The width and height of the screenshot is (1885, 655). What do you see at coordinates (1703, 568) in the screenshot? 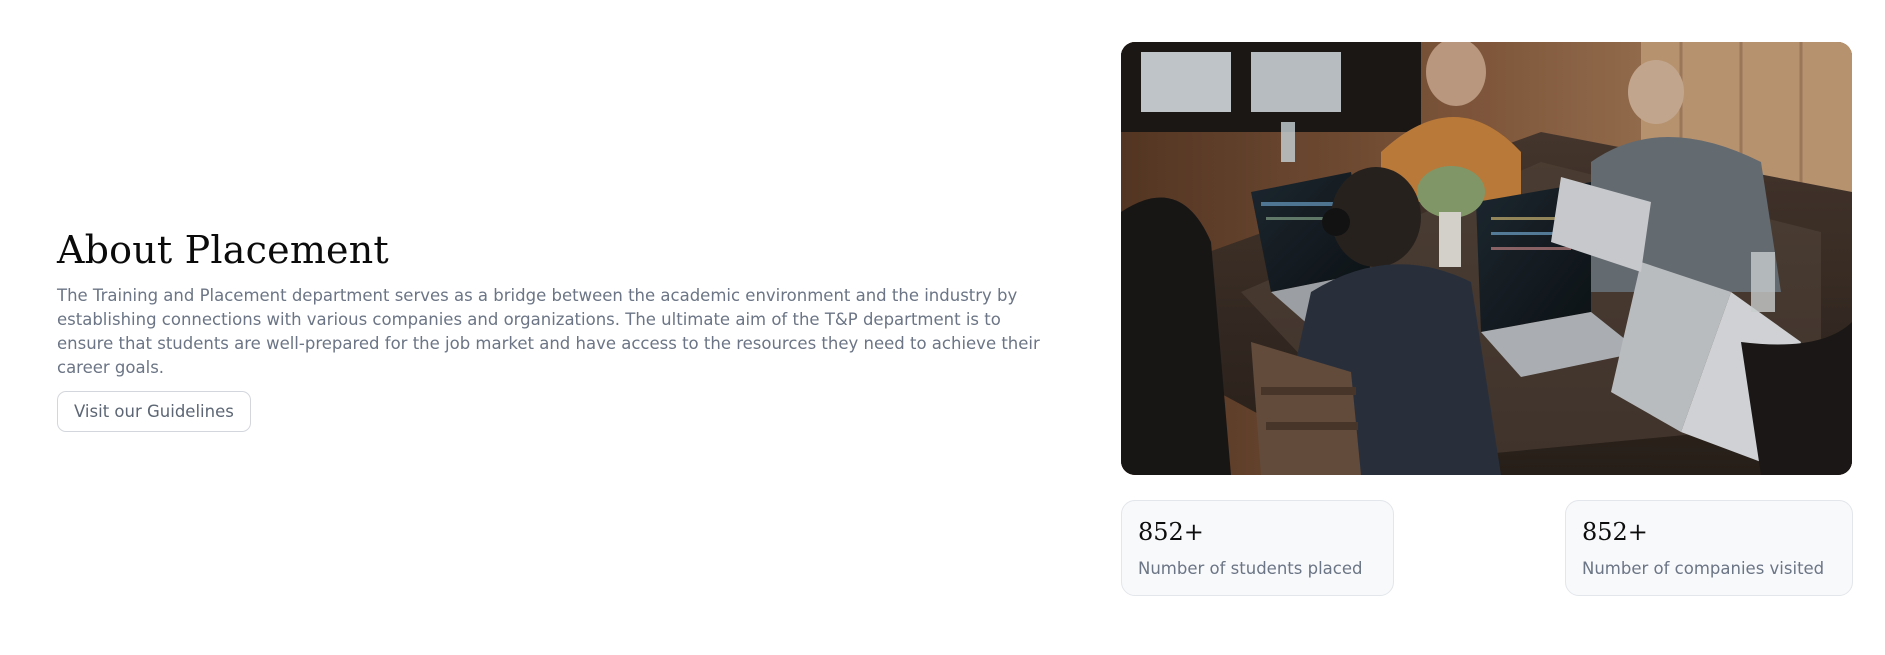
I see `stat-label: Number of companies visited` at bounding box center [1703, 568].